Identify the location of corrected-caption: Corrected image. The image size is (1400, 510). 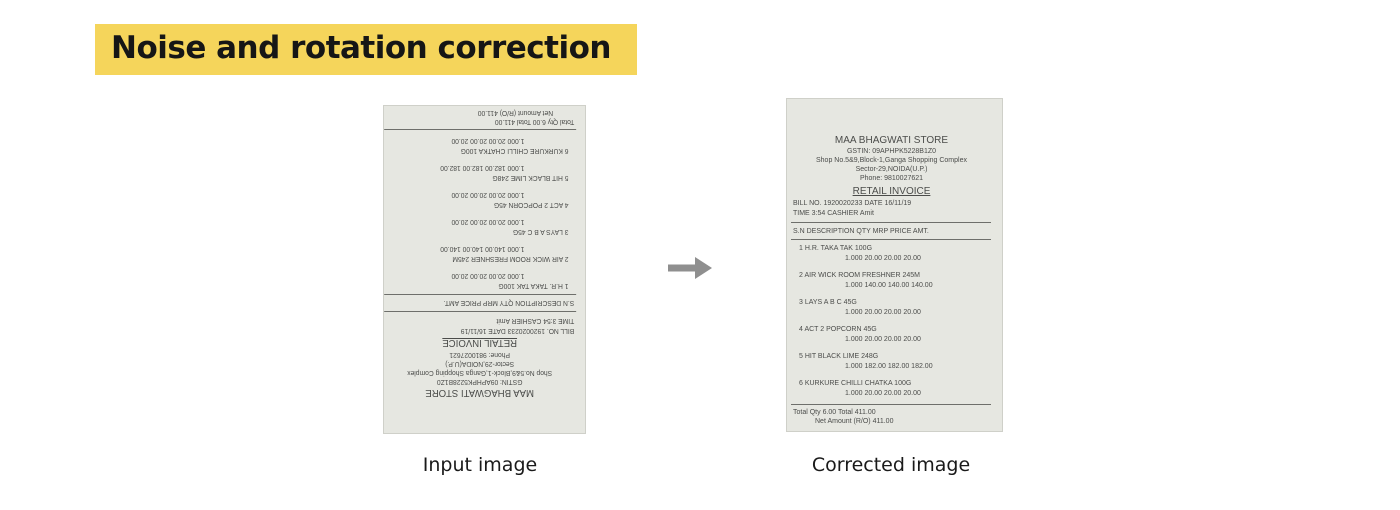
(891, 465).